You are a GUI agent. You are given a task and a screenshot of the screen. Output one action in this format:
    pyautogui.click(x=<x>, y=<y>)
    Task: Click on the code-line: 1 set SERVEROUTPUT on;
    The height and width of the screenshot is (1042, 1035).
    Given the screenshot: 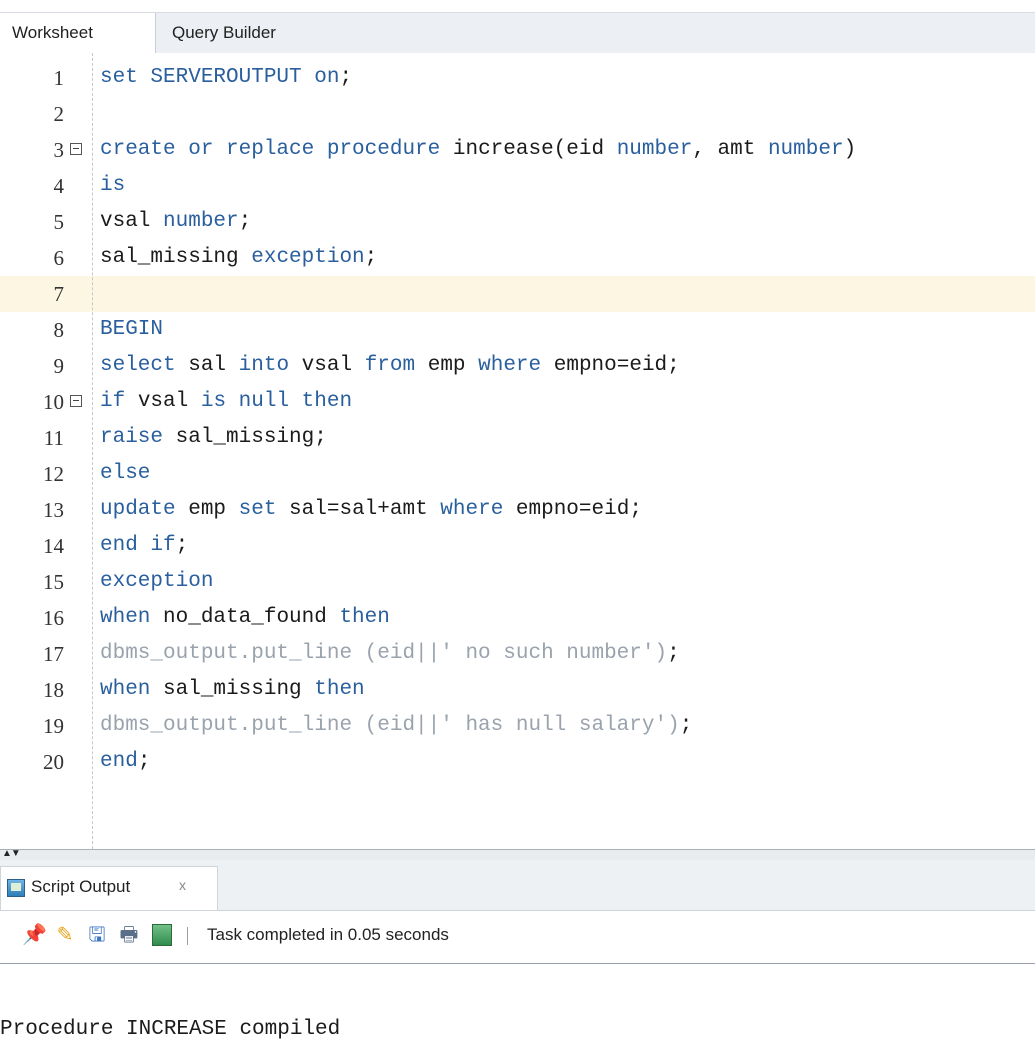 What is the action you would take?
    pyautogui.click(x=517, y=78)
    